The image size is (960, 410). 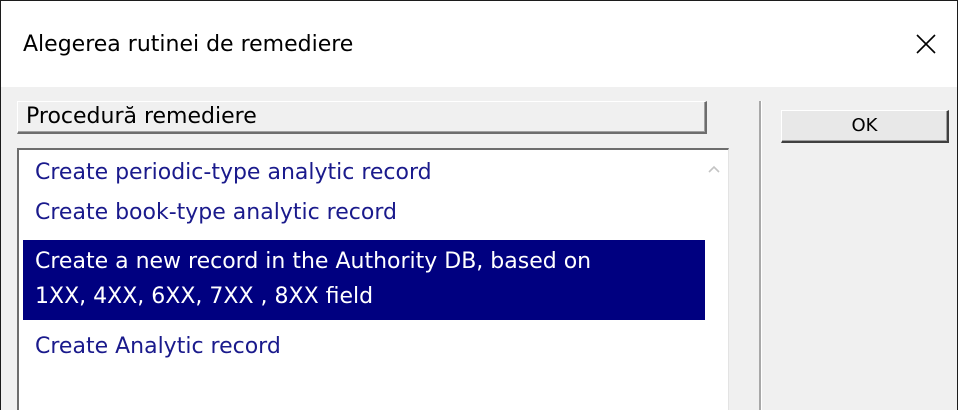 I want to click on list-item: Create book-type analytic record, so click(x=364, y=212).